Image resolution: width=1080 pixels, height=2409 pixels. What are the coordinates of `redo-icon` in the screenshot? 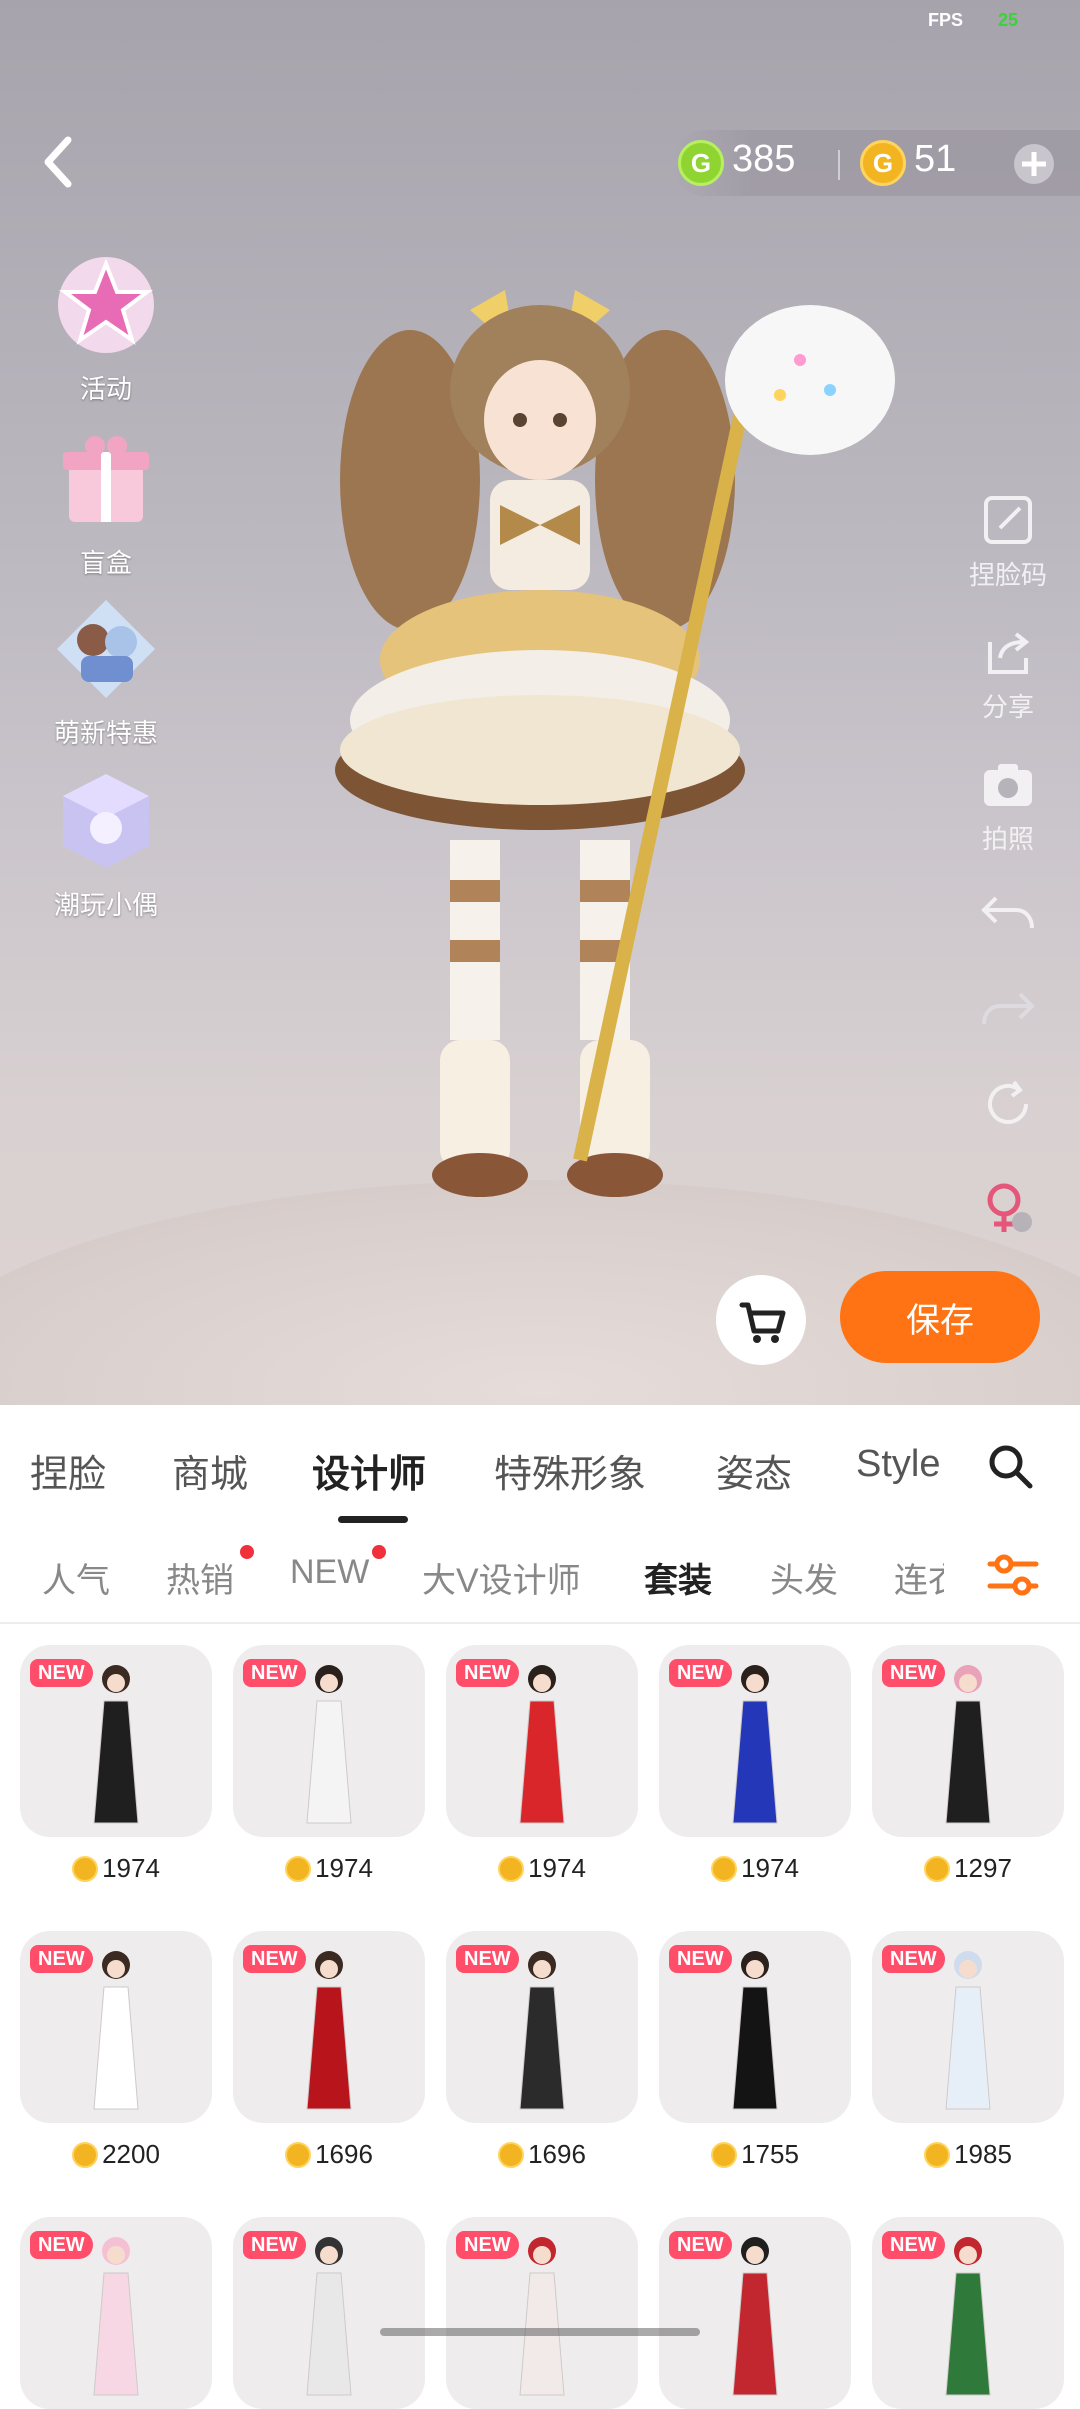 It's located at (1008, 1008).